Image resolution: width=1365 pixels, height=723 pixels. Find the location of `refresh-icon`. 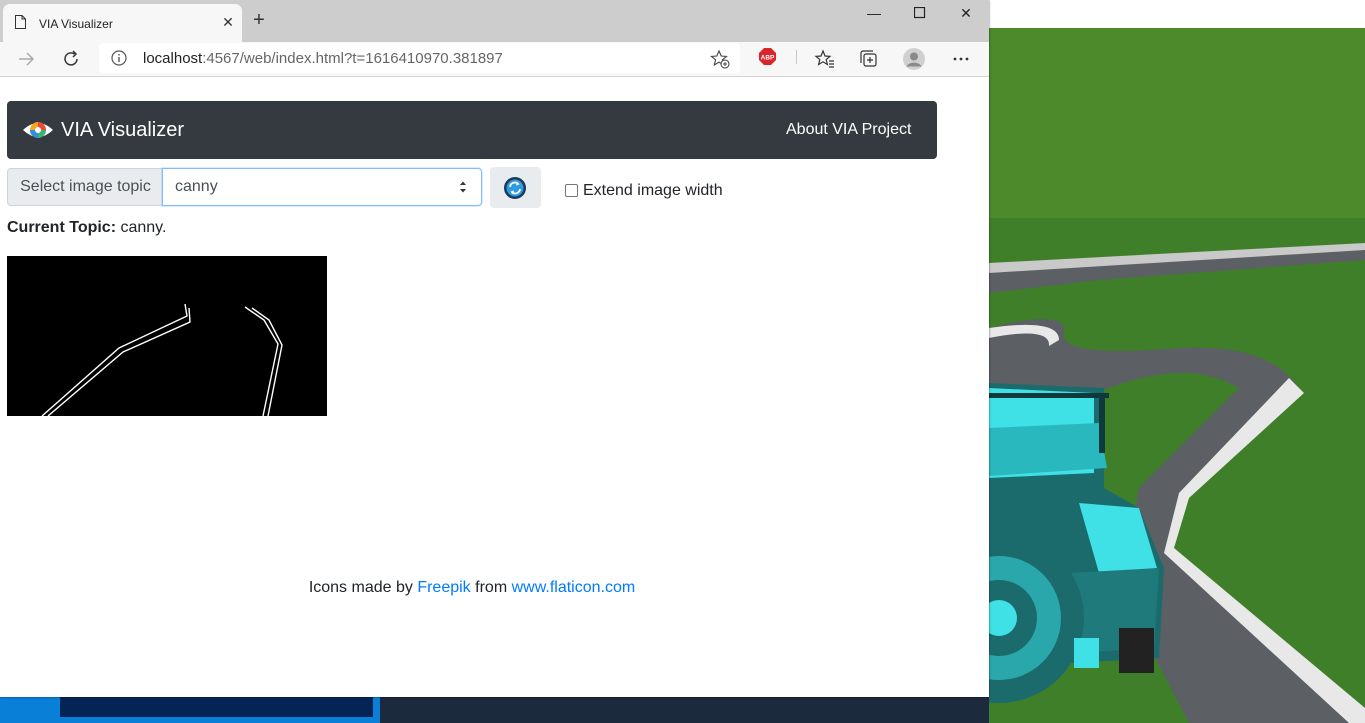

refresh-icon is located at coordinates (515, 188).